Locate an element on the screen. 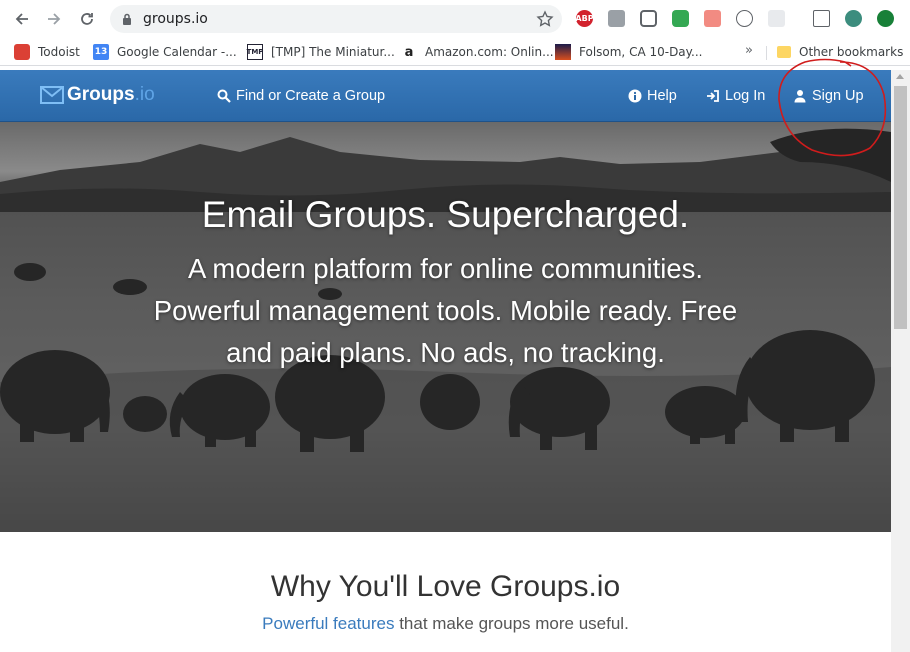 This screenshot has height=652, width=910. arrow-left-icon is located at coordinates (21, 19).